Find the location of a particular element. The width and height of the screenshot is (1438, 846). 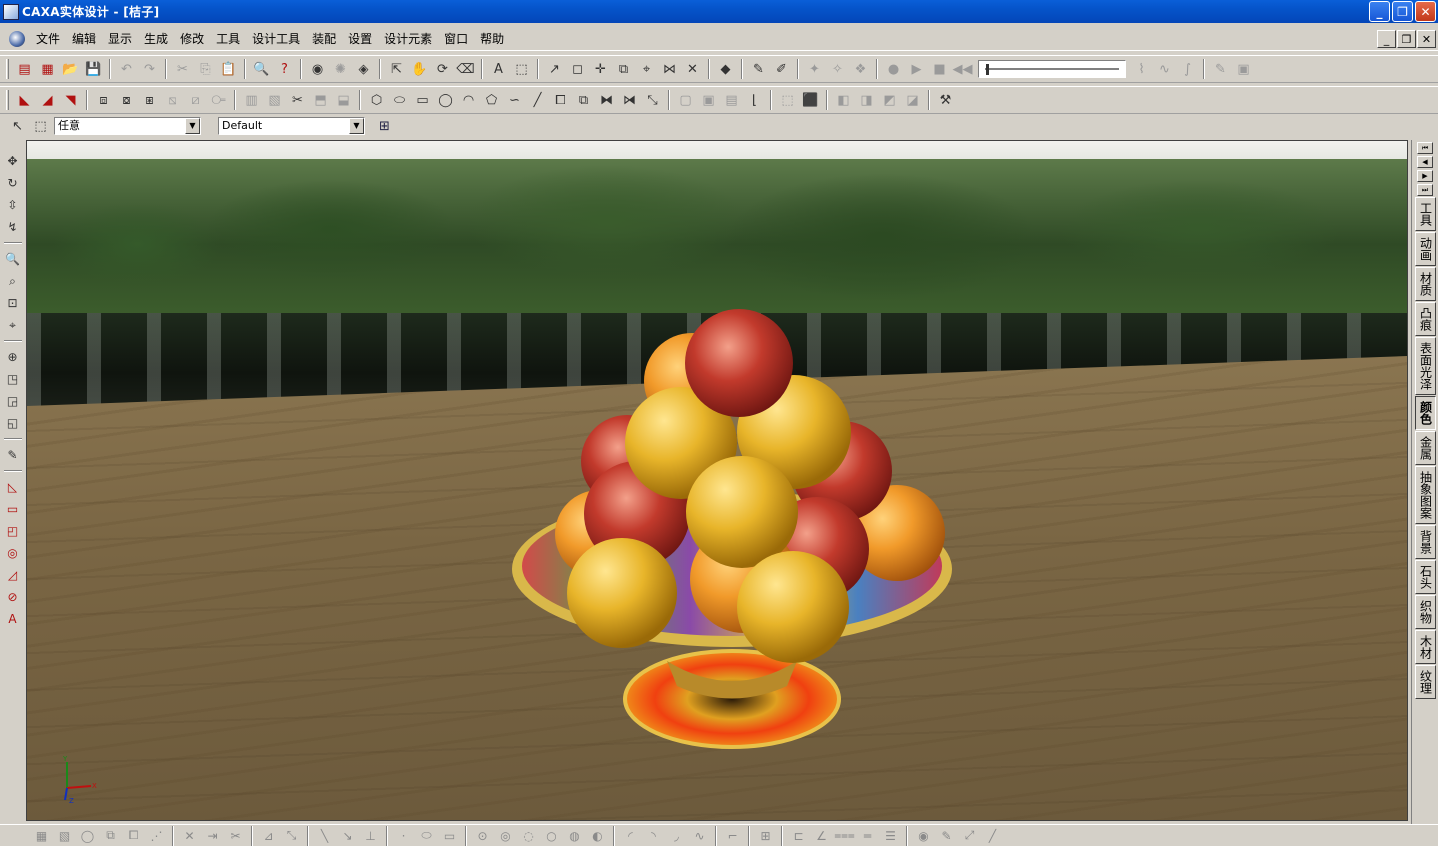

slash-icon: ╱ is located at coordinates (992, 836).